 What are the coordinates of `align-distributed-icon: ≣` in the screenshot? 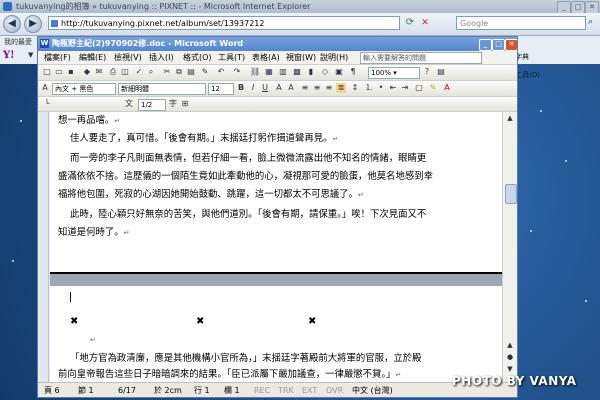 It's located at (341, 88).